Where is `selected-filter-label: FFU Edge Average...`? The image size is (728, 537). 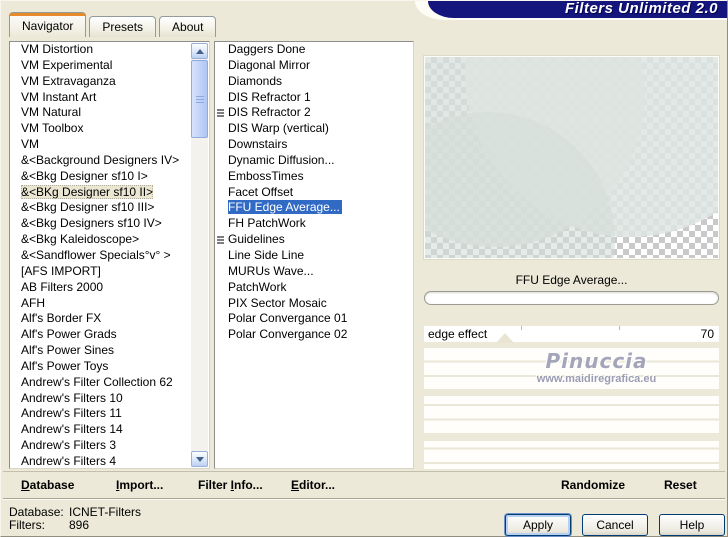 selected-filter-label: FFU Edge Average... is located at coordinates (571, 280).